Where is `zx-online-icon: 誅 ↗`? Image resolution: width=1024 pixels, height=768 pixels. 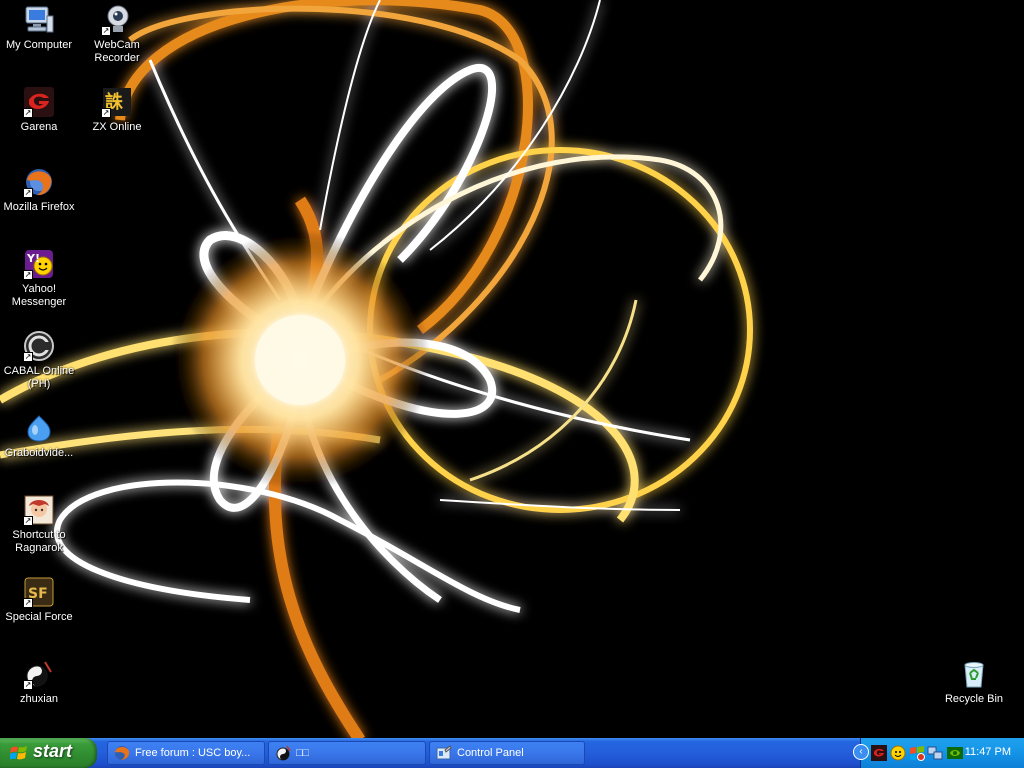 zx-online-icon: 誅 ↗ is located at coordinates (117, 102).